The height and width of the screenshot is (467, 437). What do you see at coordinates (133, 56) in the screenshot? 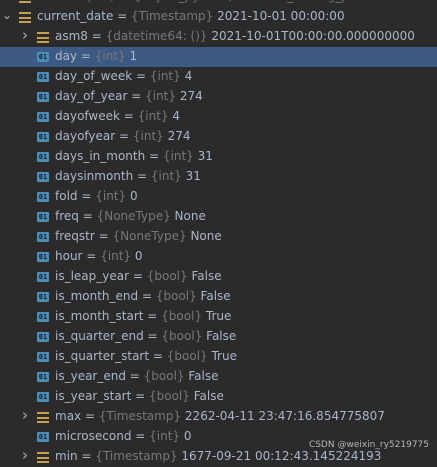
I see `variable-value: 1` at bounding box center [133, 56].